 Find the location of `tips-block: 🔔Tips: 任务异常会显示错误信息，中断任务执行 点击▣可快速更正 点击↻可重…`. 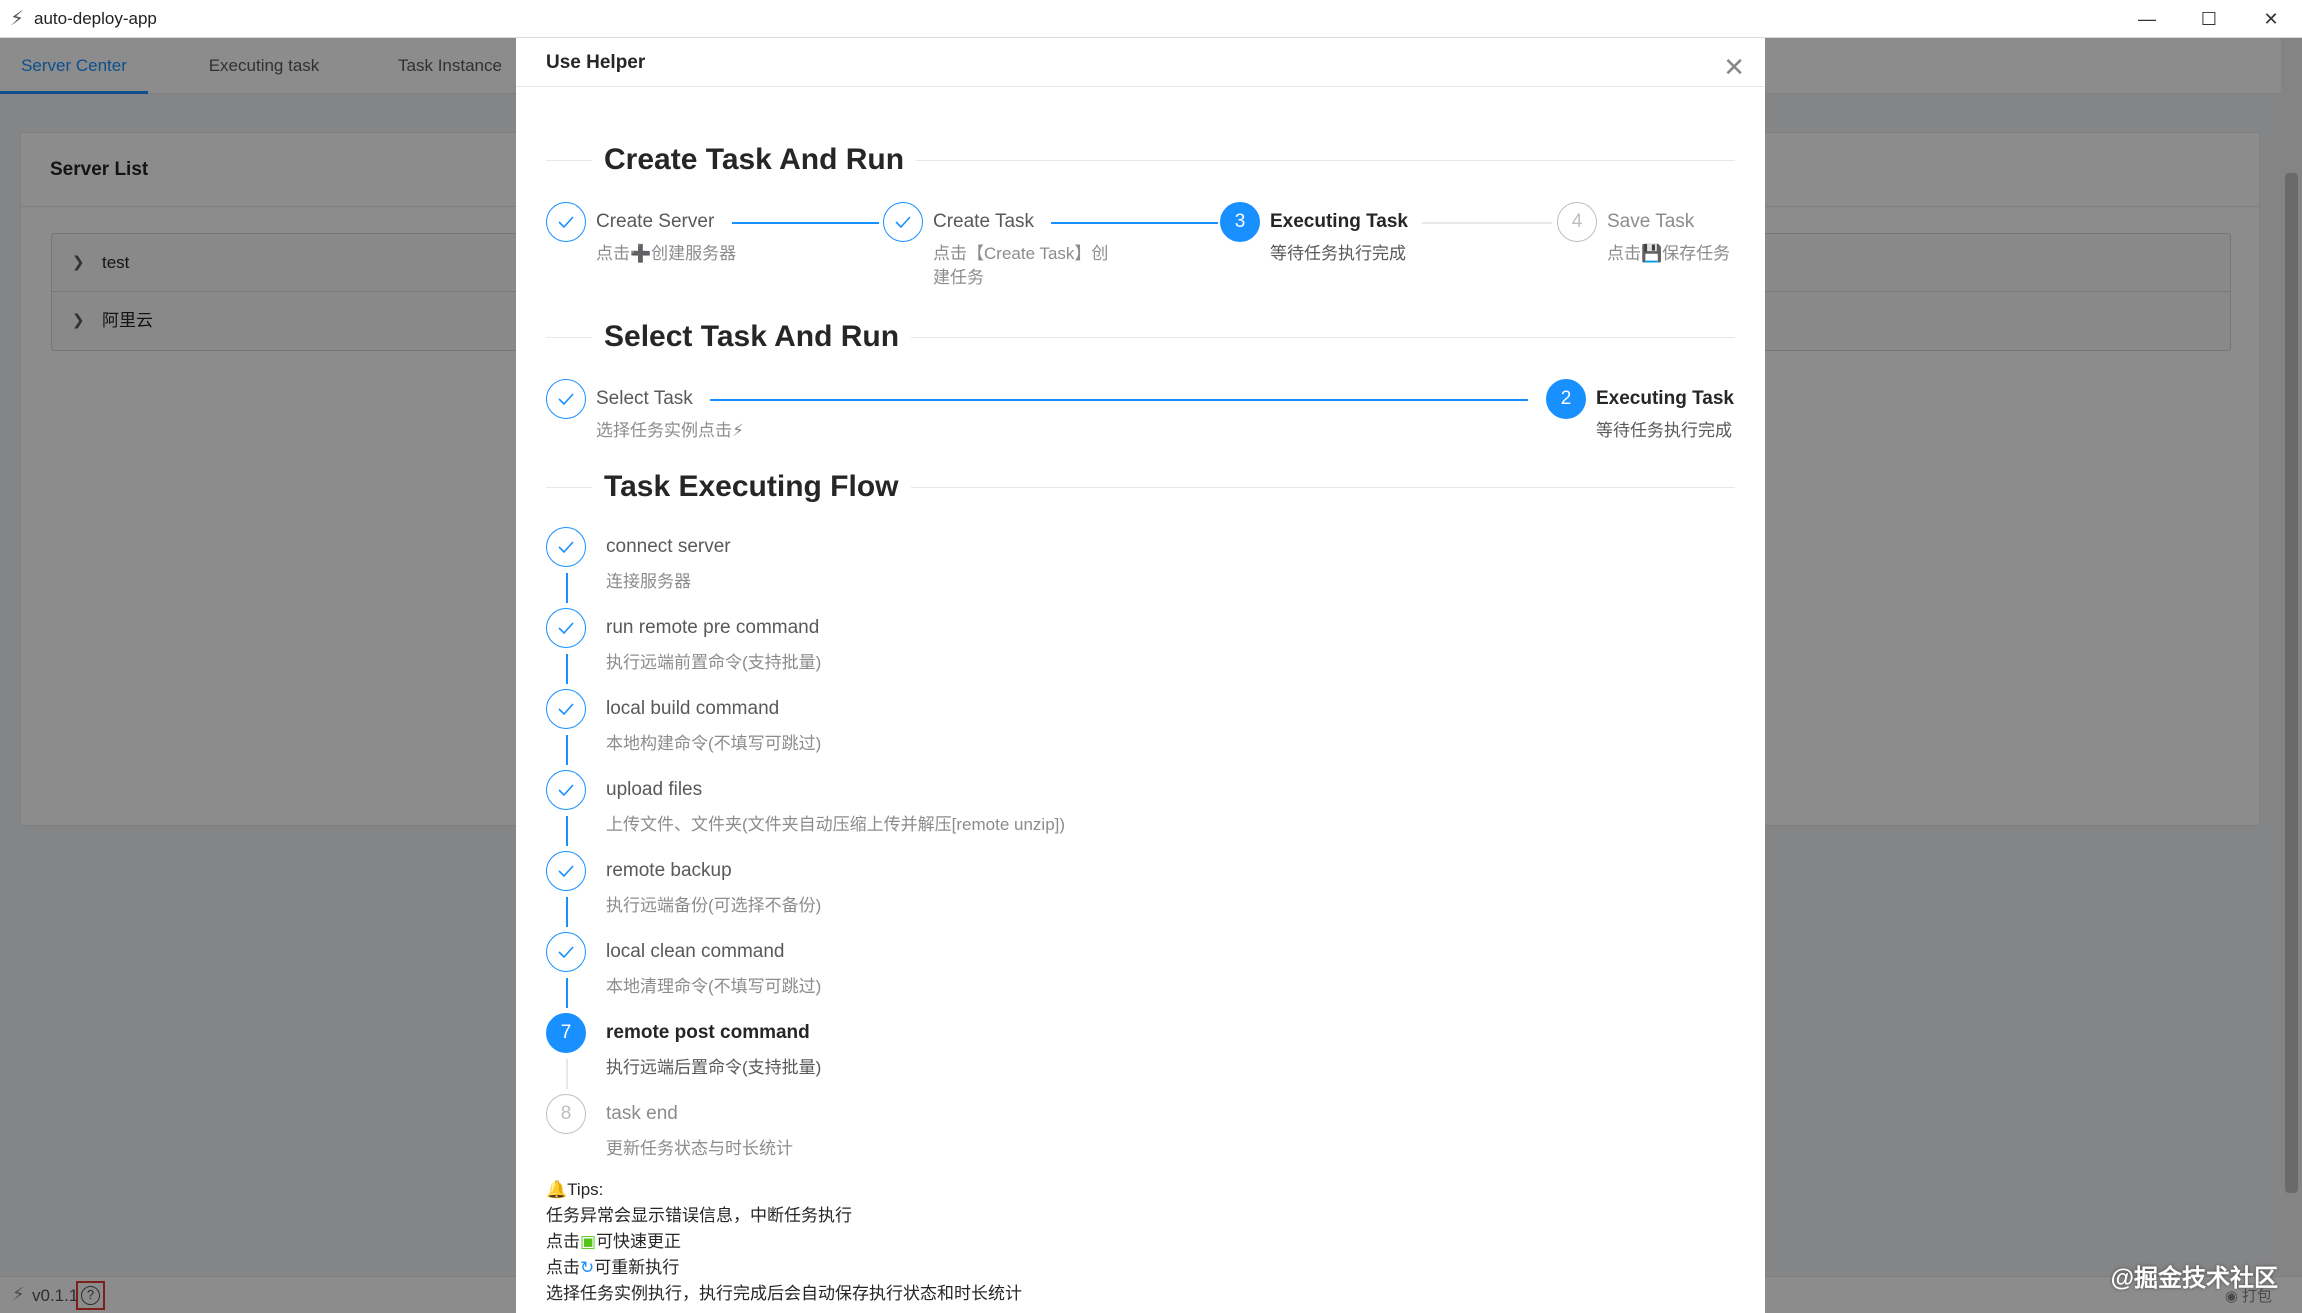

tips-block: 🔔Tips: 任务异常会显示错误信息，中断任务执行 点击▣可快速更正 点击↻可重… is located at coordinates (784, 1242).